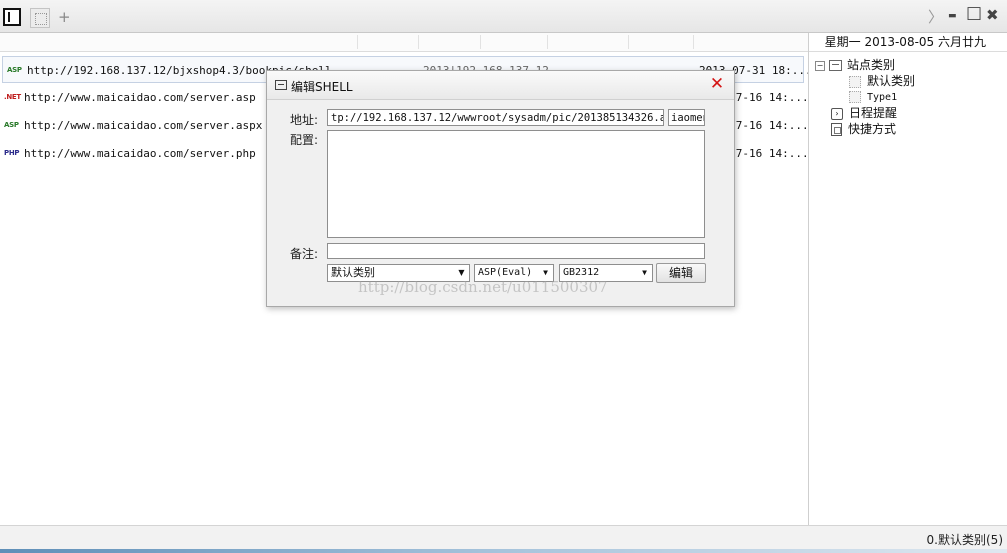 Image resolution: width=1007 pixels, height=553 pixels. Describe the element at coordinates (500, 85) in the screenshot. I see `dialog-titlebar: 编辑SHELL ✕` at that location.